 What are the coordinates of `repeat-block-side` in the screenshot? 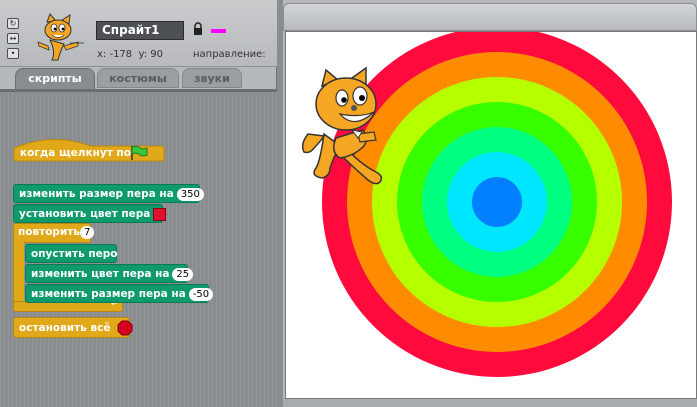 It's located at (18, 272).